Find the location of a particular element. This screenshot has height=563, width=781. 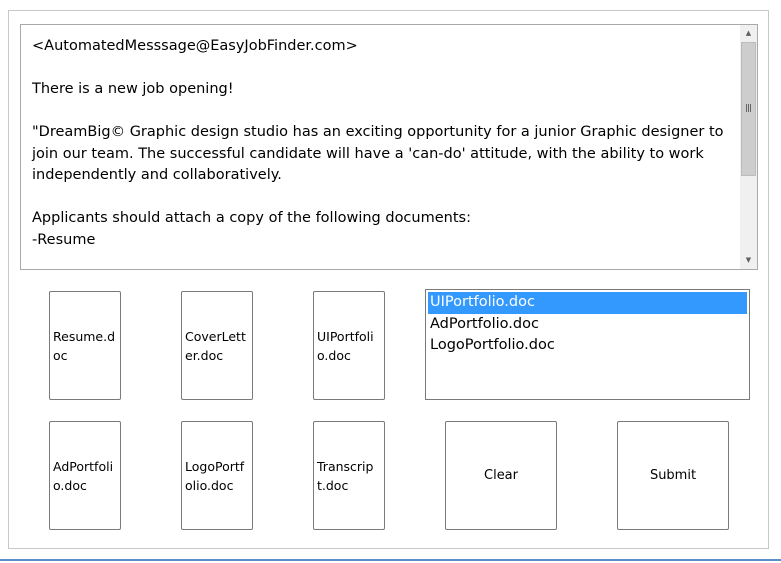

vertical-scrollbar: ▲ ▼ is located at coordinates (748, 147).